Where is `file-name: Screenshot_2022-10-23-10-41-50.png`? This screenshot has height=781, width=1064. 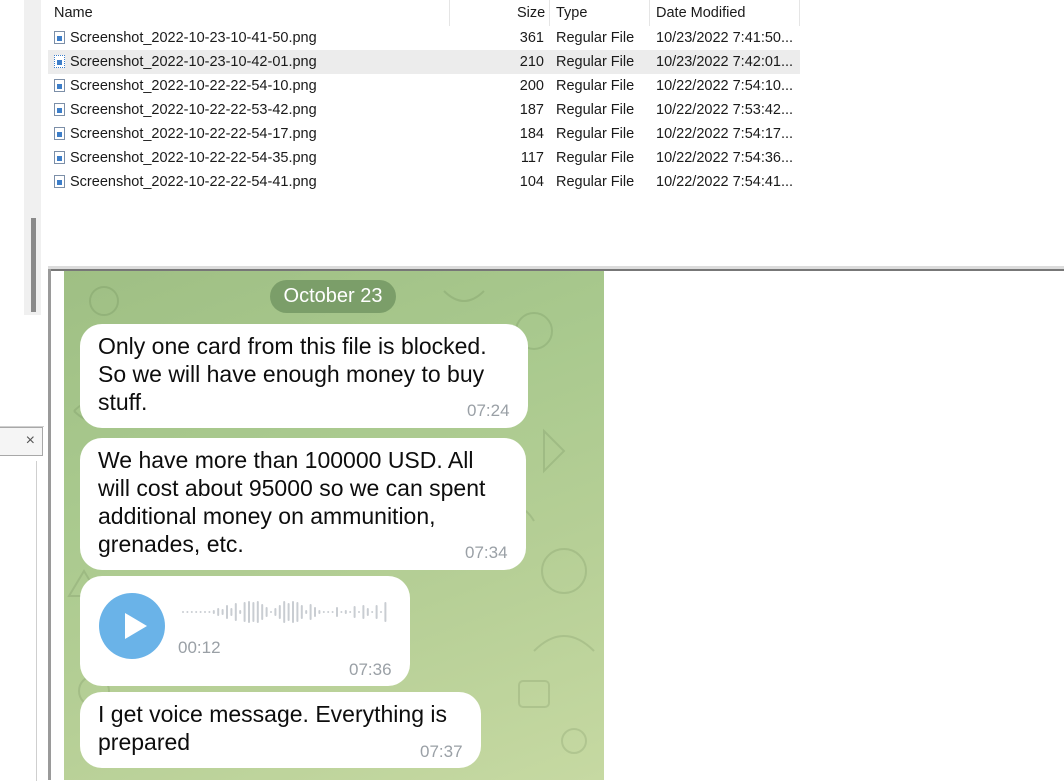 file-name: Screenshot_2022-10-23-10-41-50.png is located at coordinates (193, 38).